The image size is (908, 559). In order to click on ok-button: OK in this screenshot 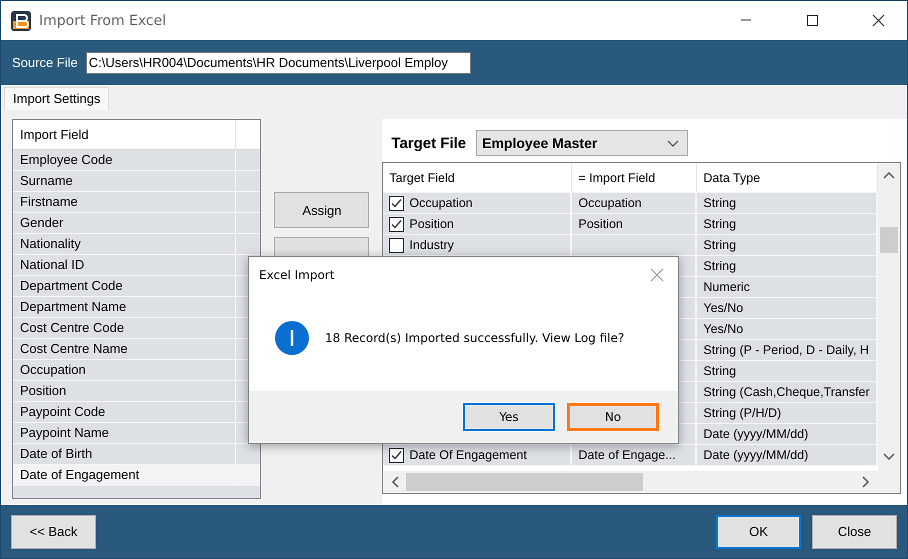, I will do `click(758, 531)`.